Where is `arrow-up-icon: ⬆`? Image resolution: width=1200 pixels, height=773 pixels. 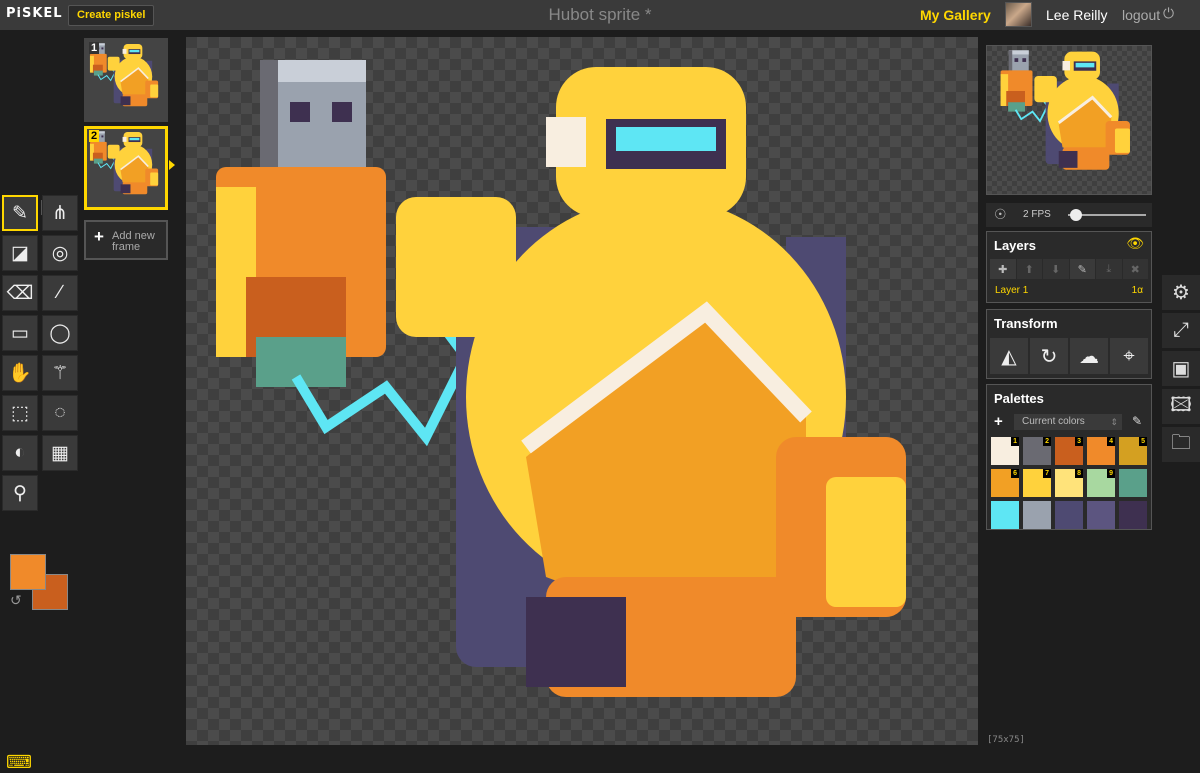
arrow-up-icon: ⬆ is located at coordinates (1029, 269).